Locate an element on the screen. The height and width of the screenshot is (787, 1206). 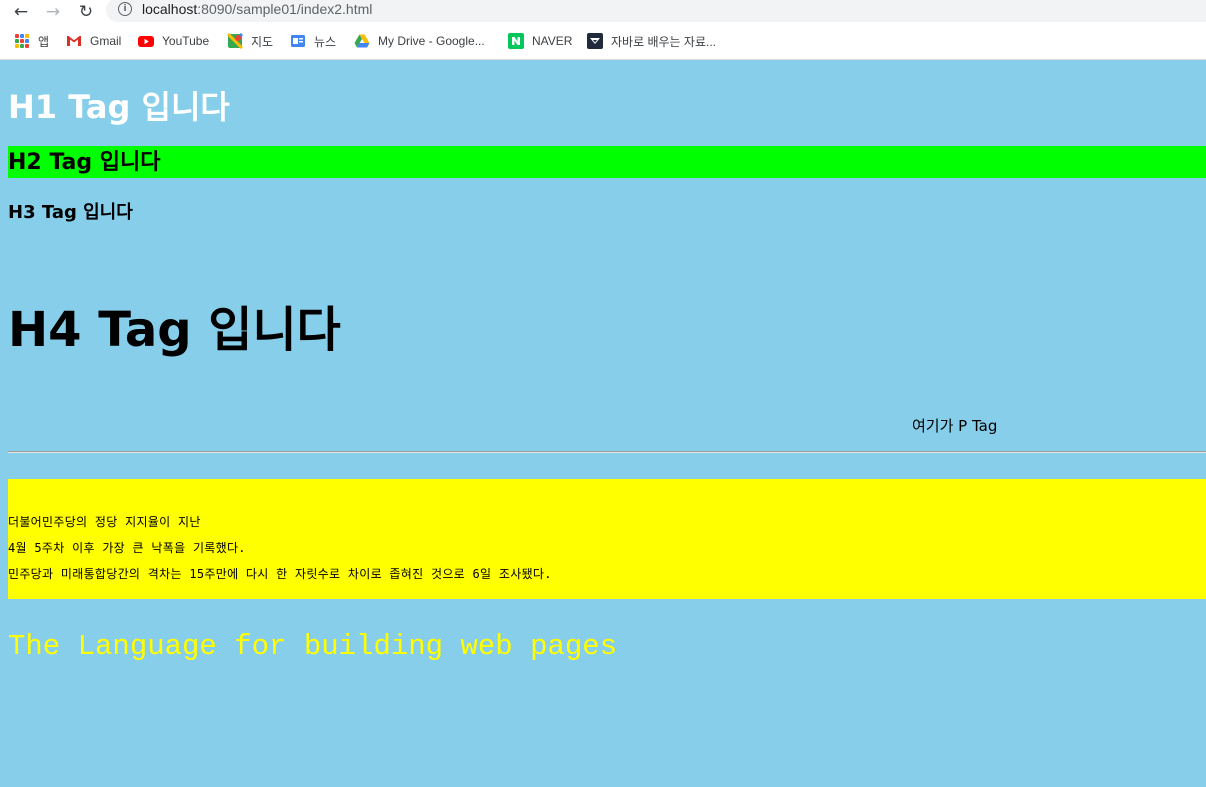
preformatted-line: 4월 5주차 이후 가장 큰 낙폭을 기록했다. is located at coordinates (127, 548).